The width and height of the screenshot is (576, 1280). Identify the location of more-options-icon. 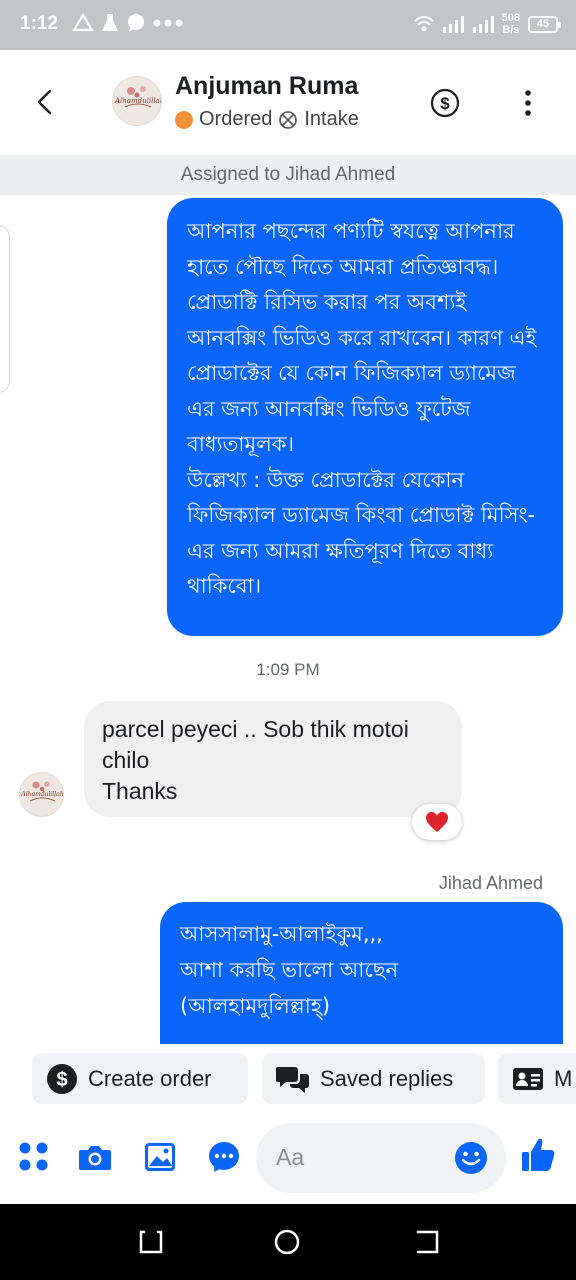
(528, 103).